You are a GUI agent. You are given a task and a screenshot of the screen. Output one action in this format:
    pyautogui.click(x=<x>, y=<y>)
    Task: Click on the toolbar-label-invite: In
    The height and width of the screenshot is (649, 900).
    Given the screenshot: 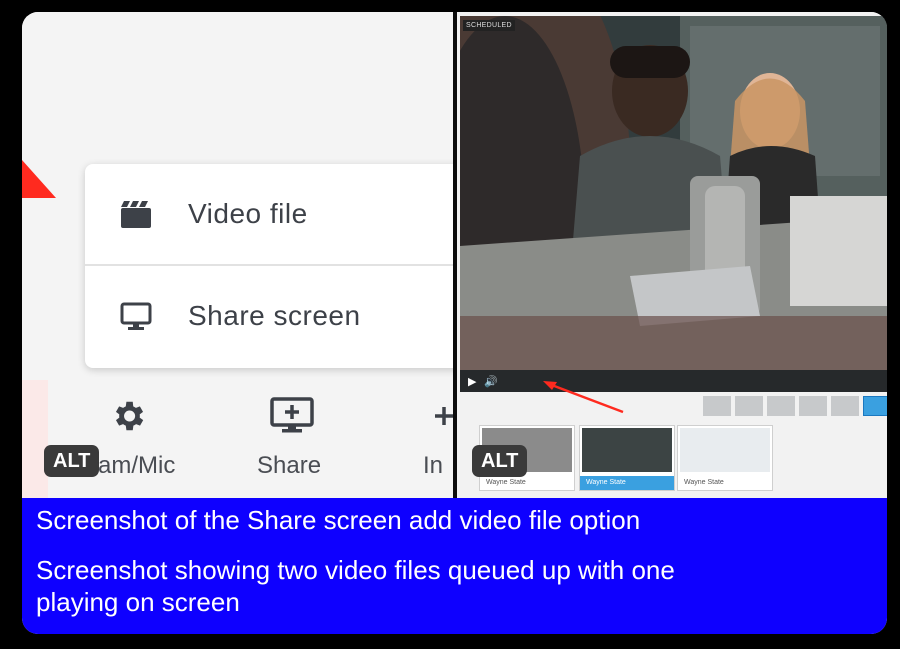 What is the action you would take?
    pyautogui.click(x=433, y=465)
    